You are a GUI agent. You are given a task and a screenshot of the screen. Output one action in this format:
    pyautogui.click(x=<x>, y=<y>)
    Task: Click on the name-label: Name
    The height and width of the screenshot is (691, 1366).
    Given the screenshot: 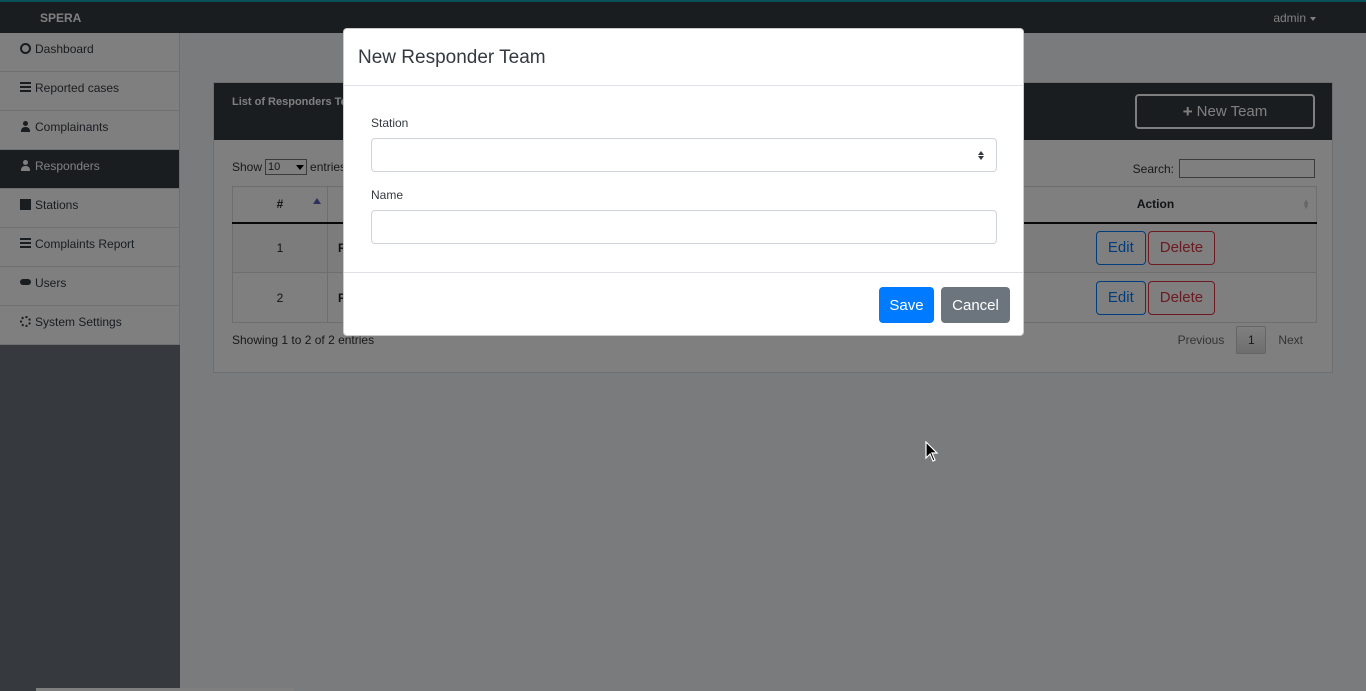 What is the action you would take?
    pyautogui.click(x=387, y=195)
    